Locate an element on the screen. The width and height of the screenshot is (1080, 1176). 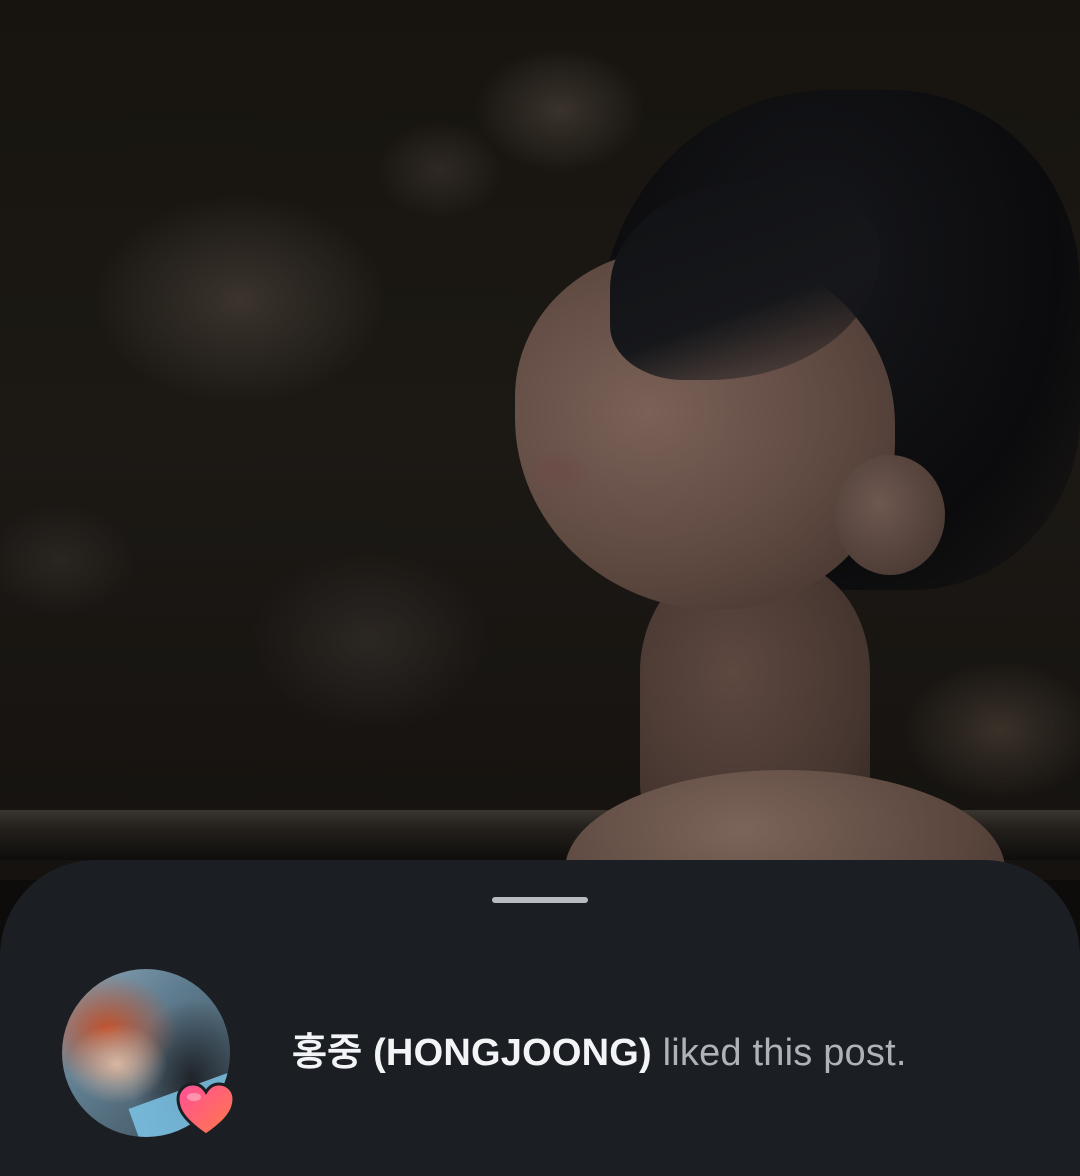
sheet-drag-handle is located at coordinates (540, 900).